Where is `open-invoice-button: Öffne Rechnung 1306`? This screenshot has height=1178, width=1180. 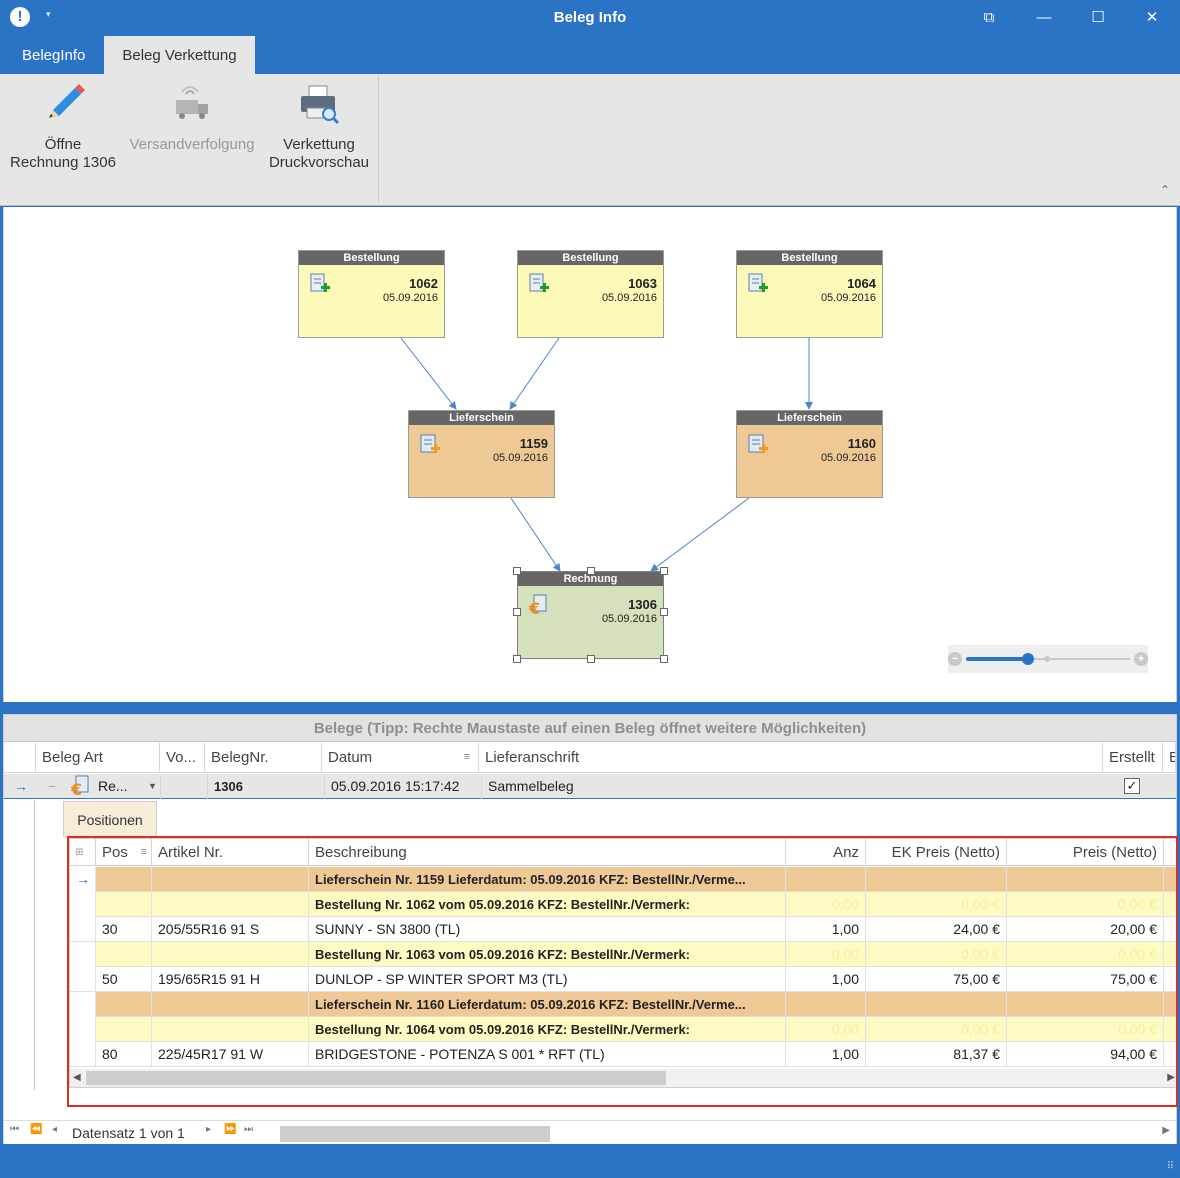
open-invoice-button: Öffne Rechnung 1306 is located at coordinates (63, 126).